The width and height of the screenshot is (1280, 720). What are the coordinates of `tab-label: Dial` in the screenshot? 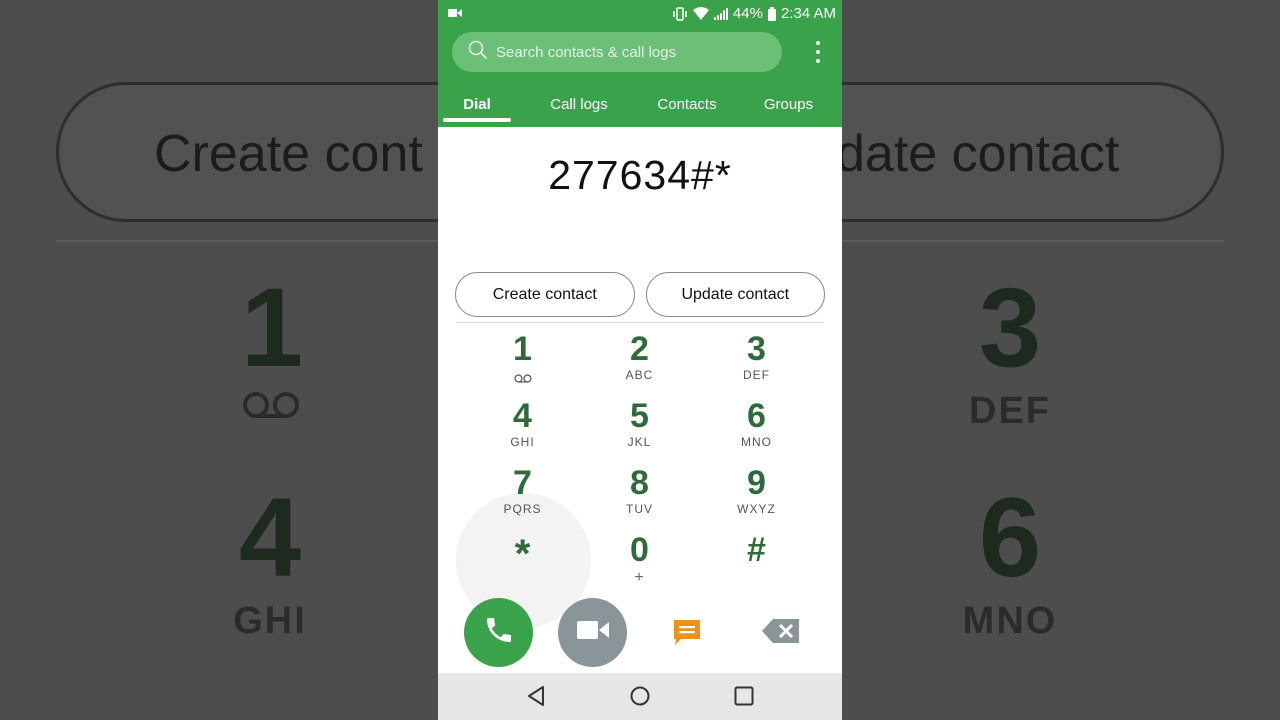 It's located at (477, 104).